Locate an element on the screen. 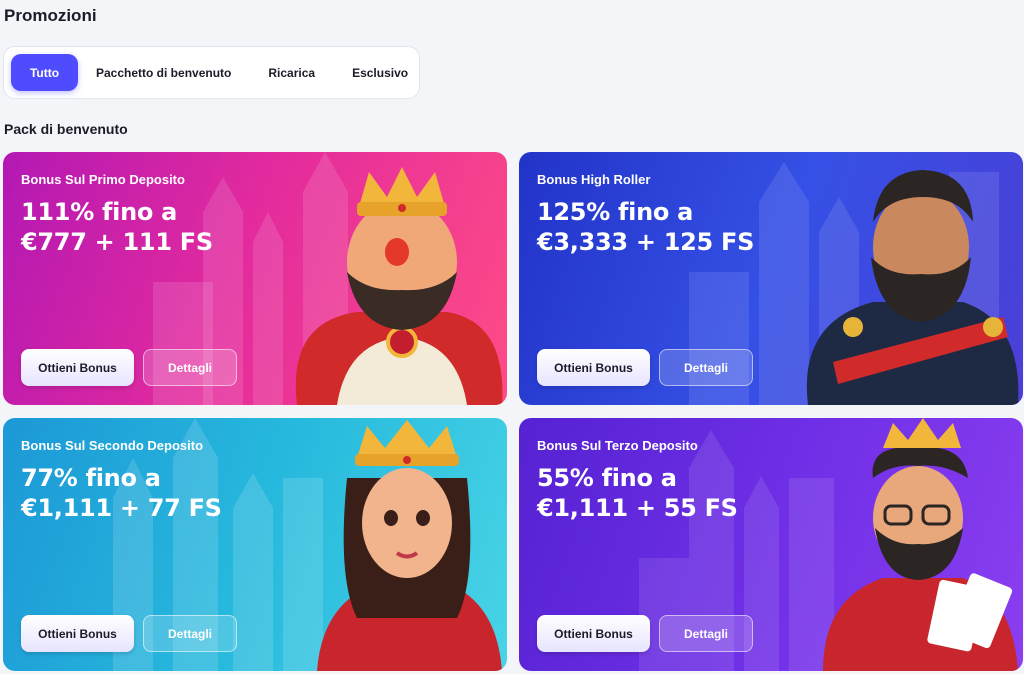 The height and width of the screenshot is (674, 1024). tab-esclusivo: Esclusivo is located at coordinates (380, 72).